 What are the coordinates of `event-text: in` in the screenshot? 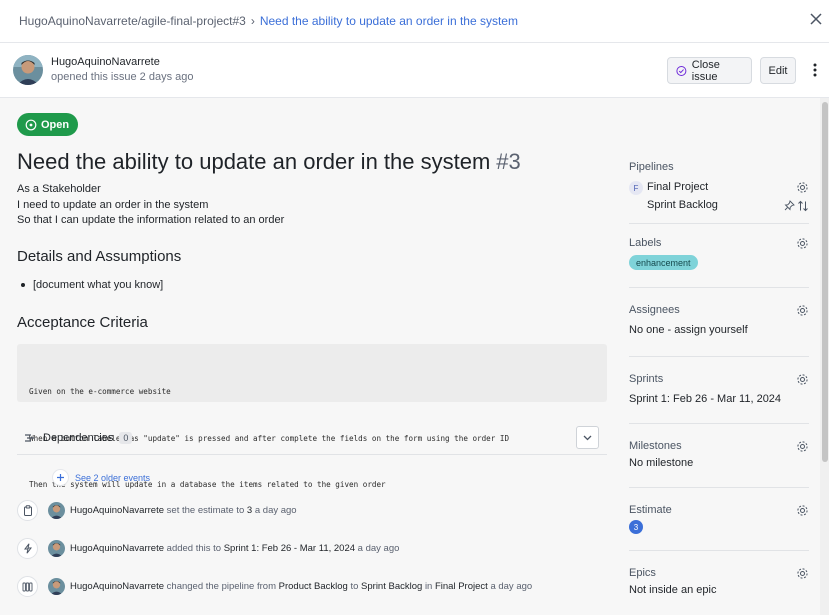 It's located at (428, 586).